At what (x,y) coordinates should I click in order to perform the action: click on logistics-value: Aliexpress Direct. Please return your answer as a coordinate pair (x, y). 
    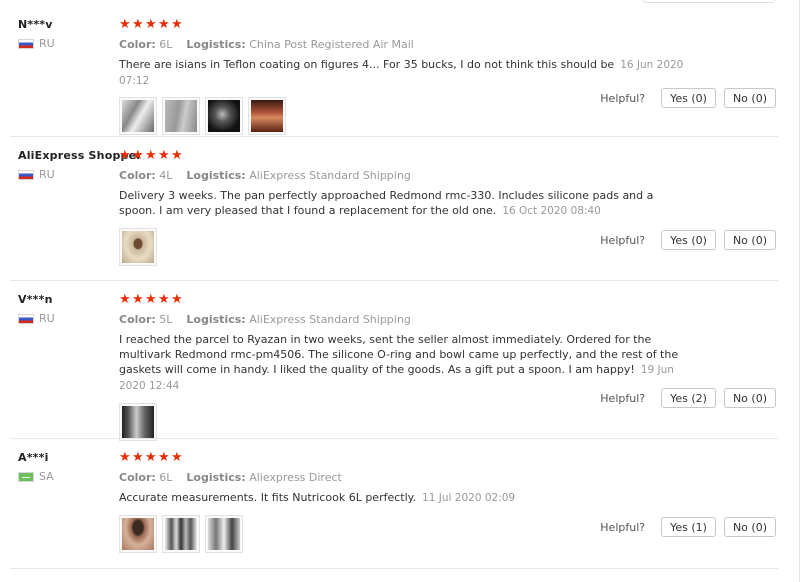
    Looking at the image, I should click on (295, 477).